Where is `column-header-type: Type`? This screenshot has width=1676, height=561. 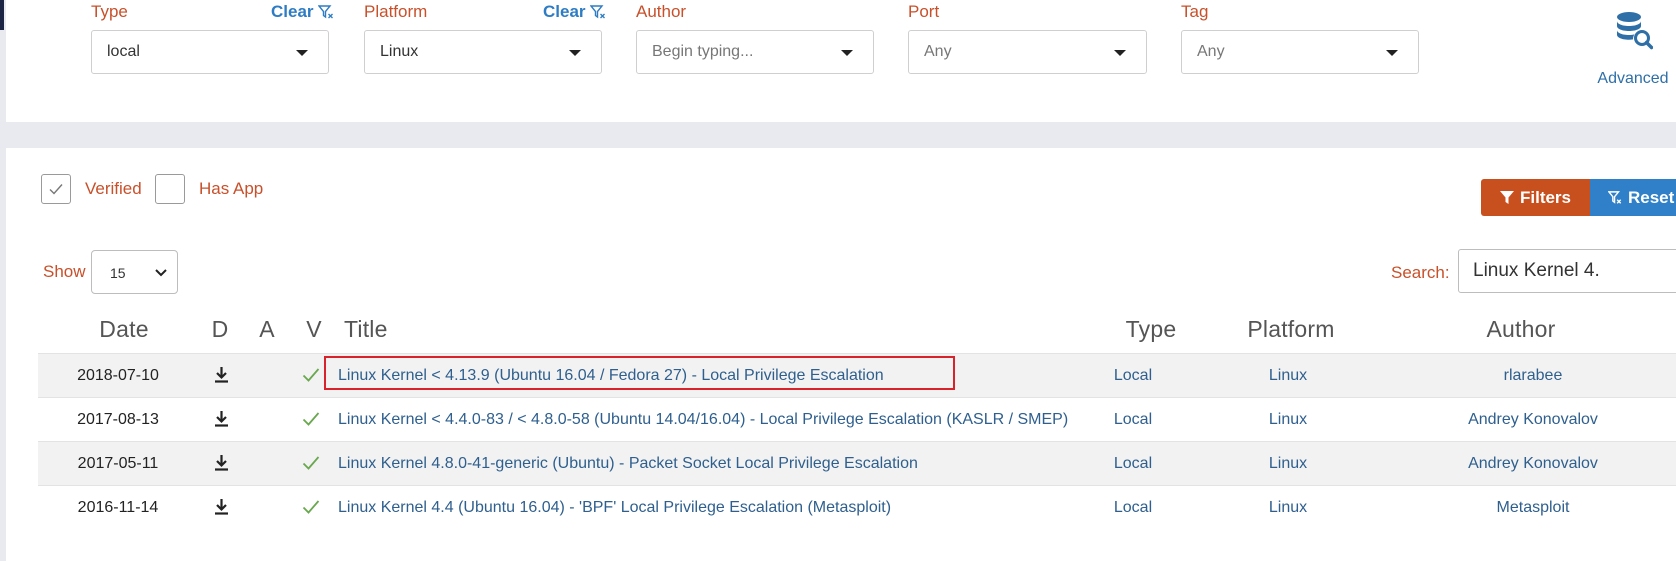 column-header-type: Type is located at coordinates (1151, 329).